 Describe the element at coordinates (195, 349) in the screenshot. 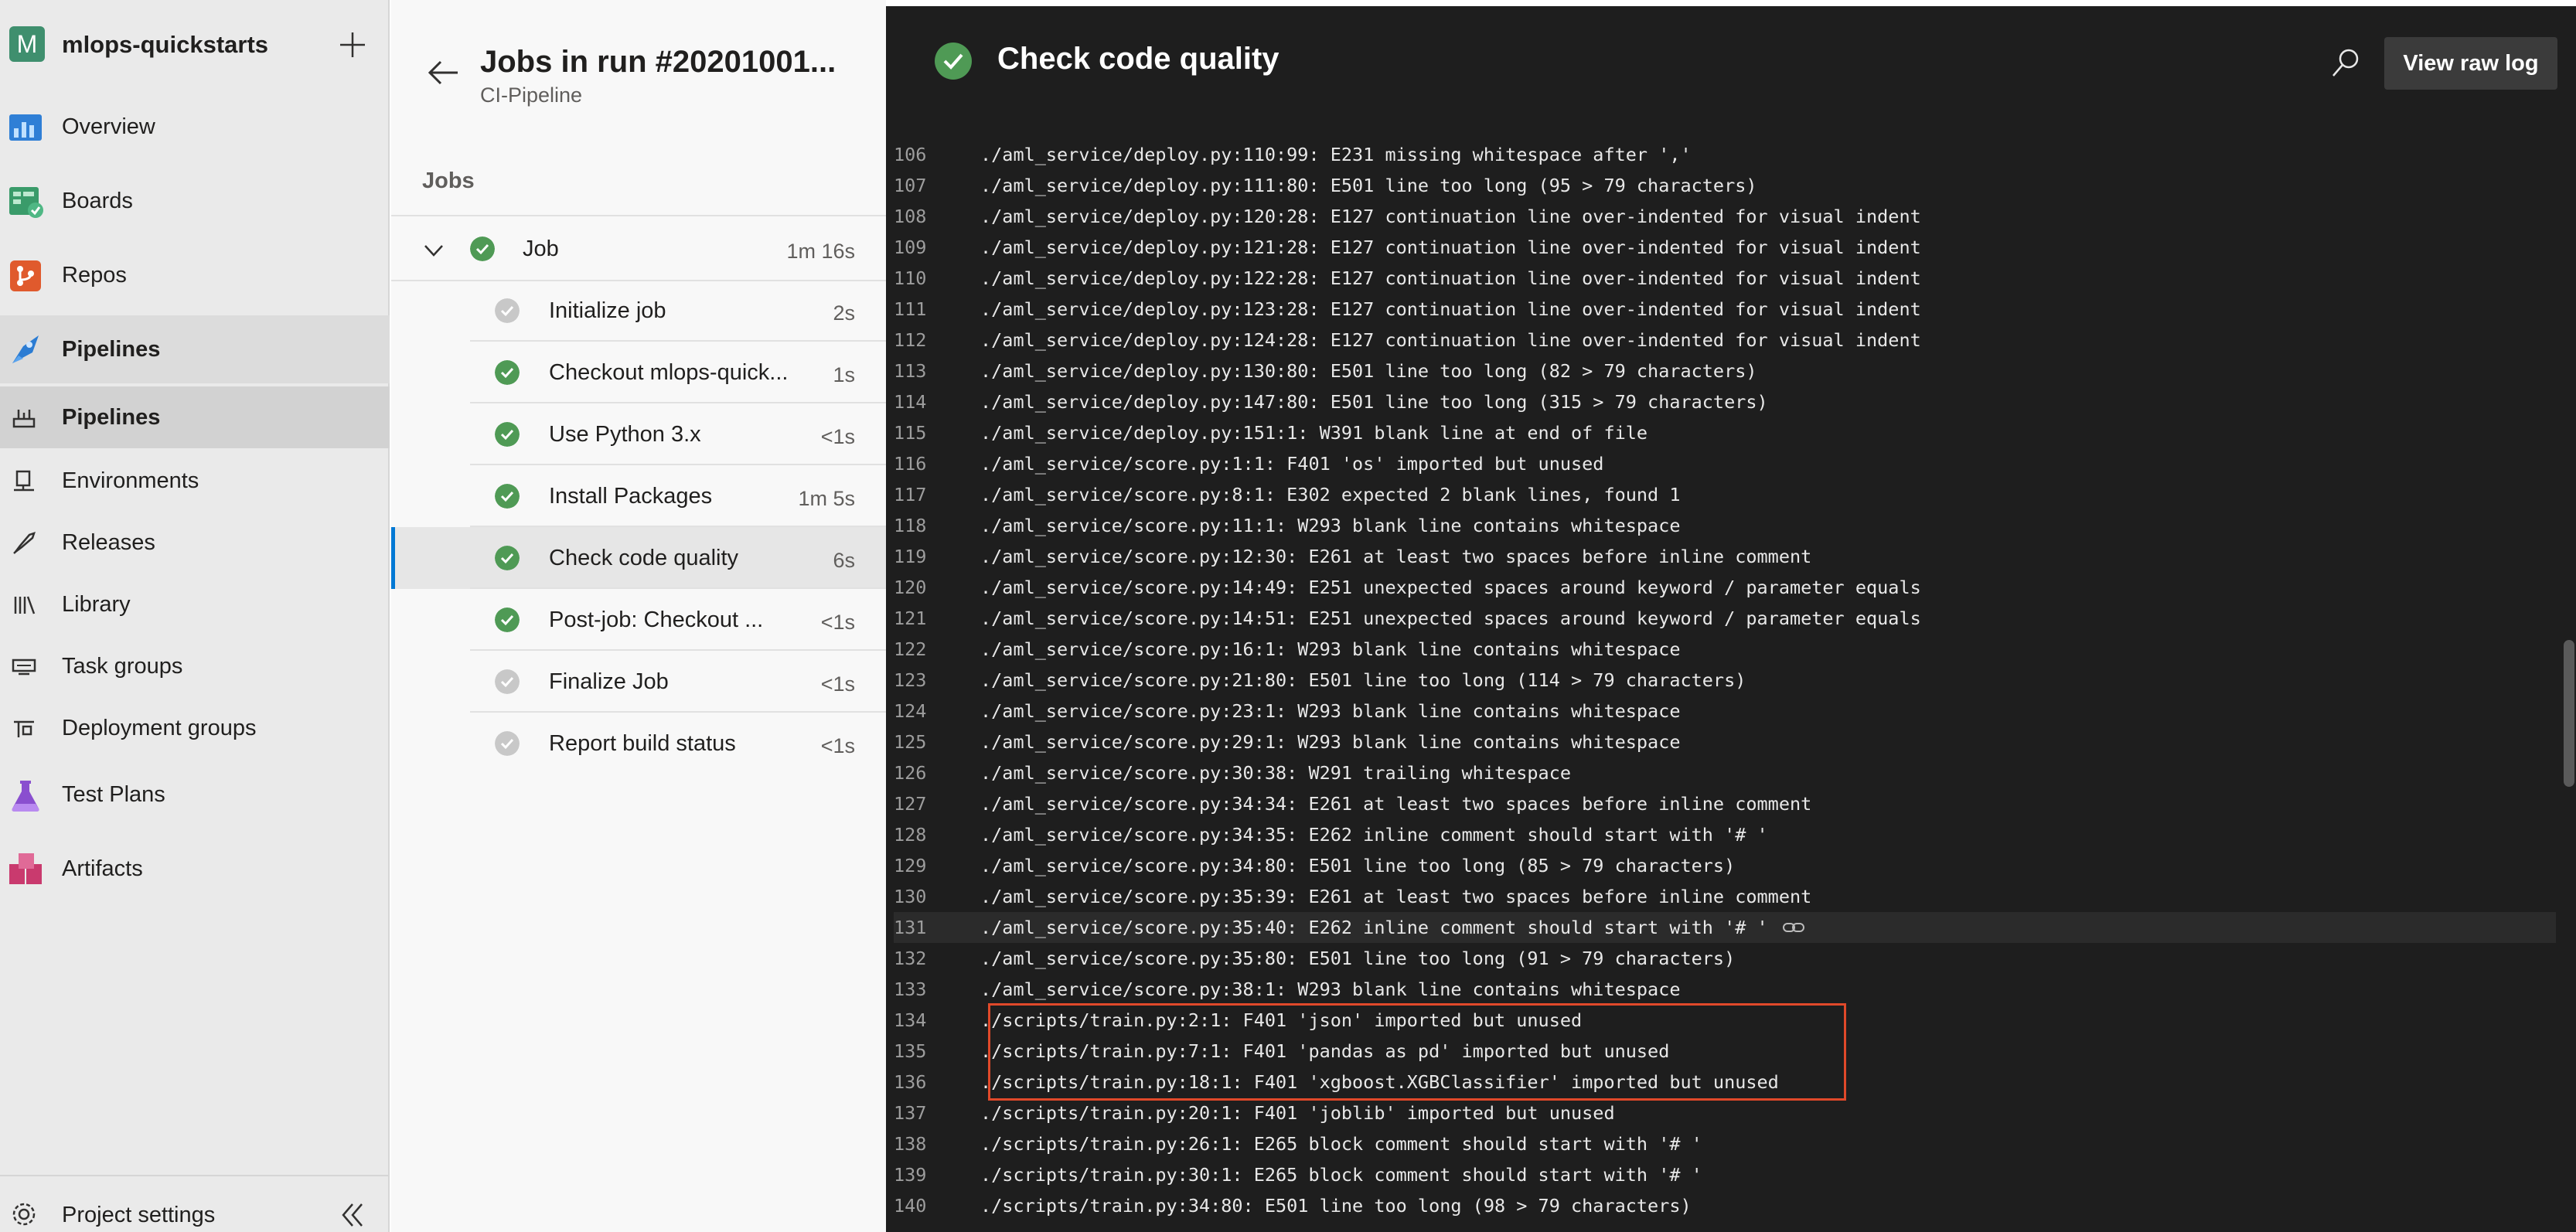

I see `nav-item-pipelines: Pipelines` at that location.